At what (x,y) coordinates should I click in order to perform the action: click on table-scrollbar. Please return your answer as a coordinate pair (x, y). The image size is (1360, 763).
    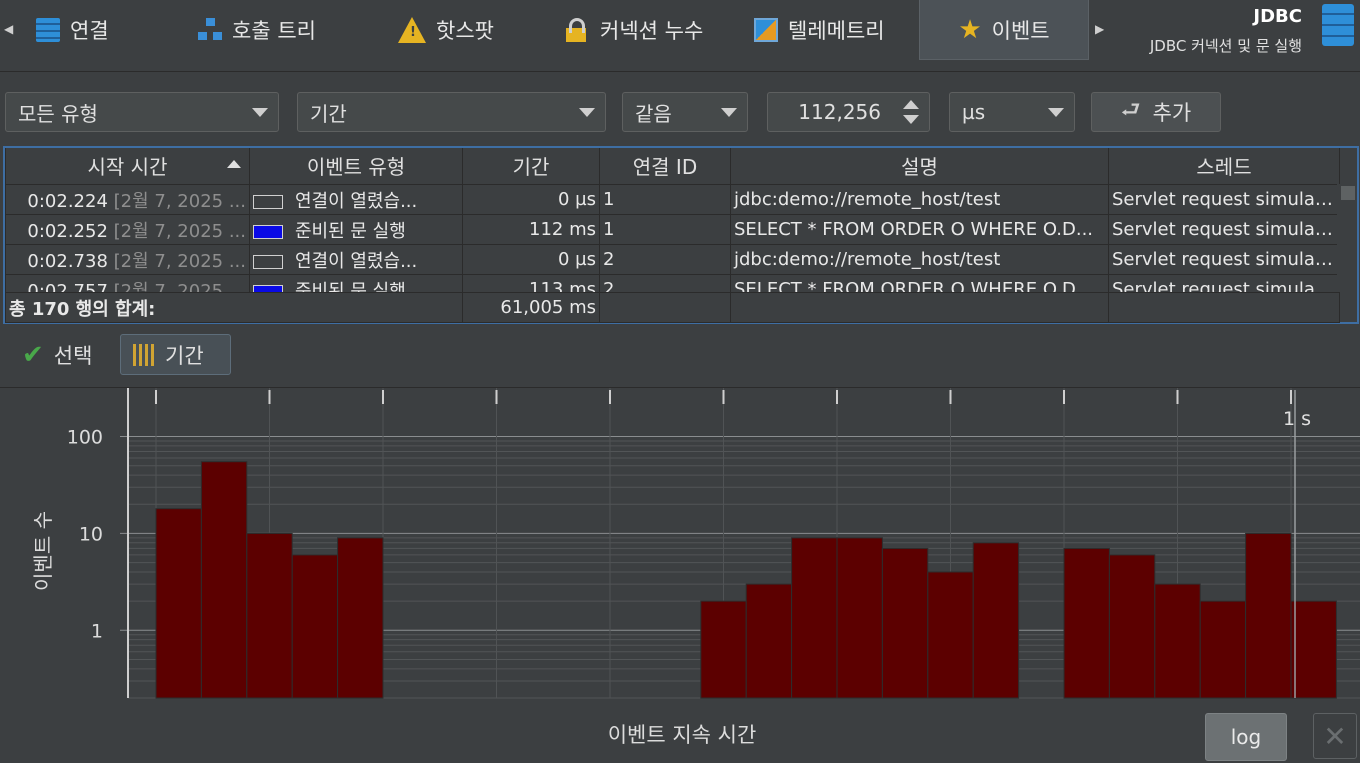
    Looking at the image, I should click on (1346, 238).